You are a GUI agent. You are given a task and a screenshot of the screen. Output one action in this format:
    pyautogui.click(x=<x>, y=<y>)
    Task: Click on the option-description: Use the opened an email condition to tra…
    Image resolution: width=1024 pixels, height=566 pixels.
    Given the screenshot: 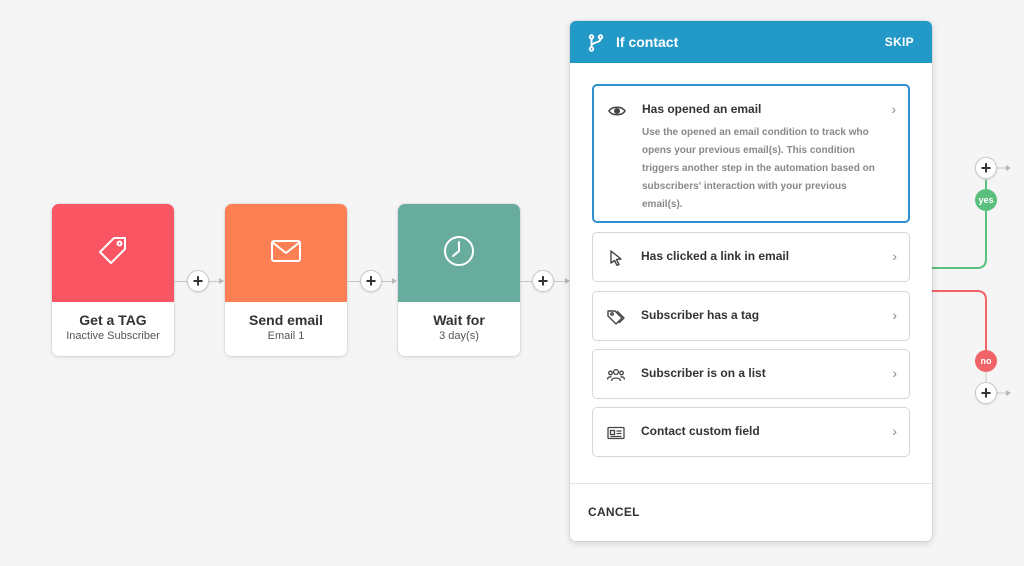 What is the action you would take?
    pyautogui.click(x=758, y=168)
    